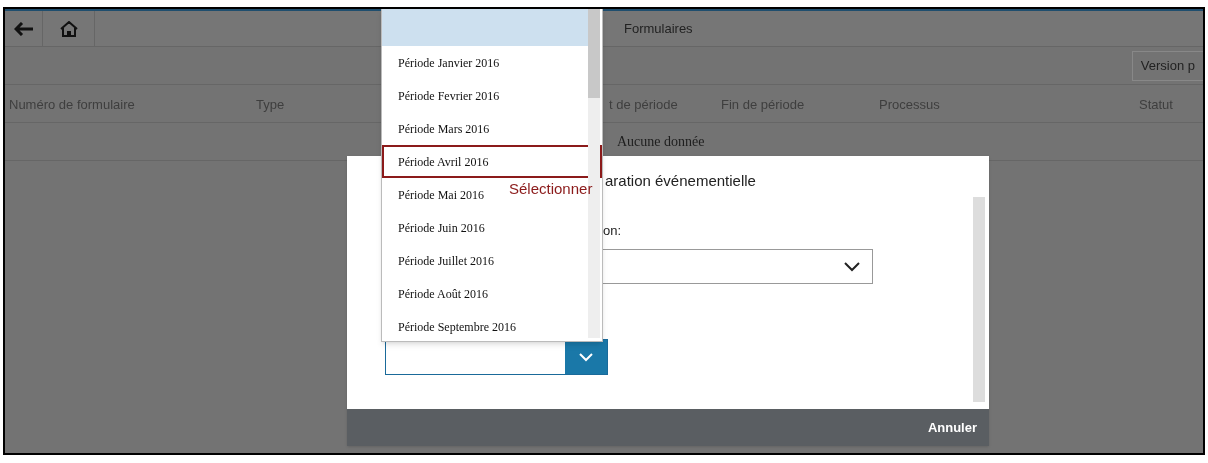  What do you see at coordinates (443, 62) in the screenshot?
I see `dropdown-option: Période Janvier 2016` at bounding box center [443, 62].